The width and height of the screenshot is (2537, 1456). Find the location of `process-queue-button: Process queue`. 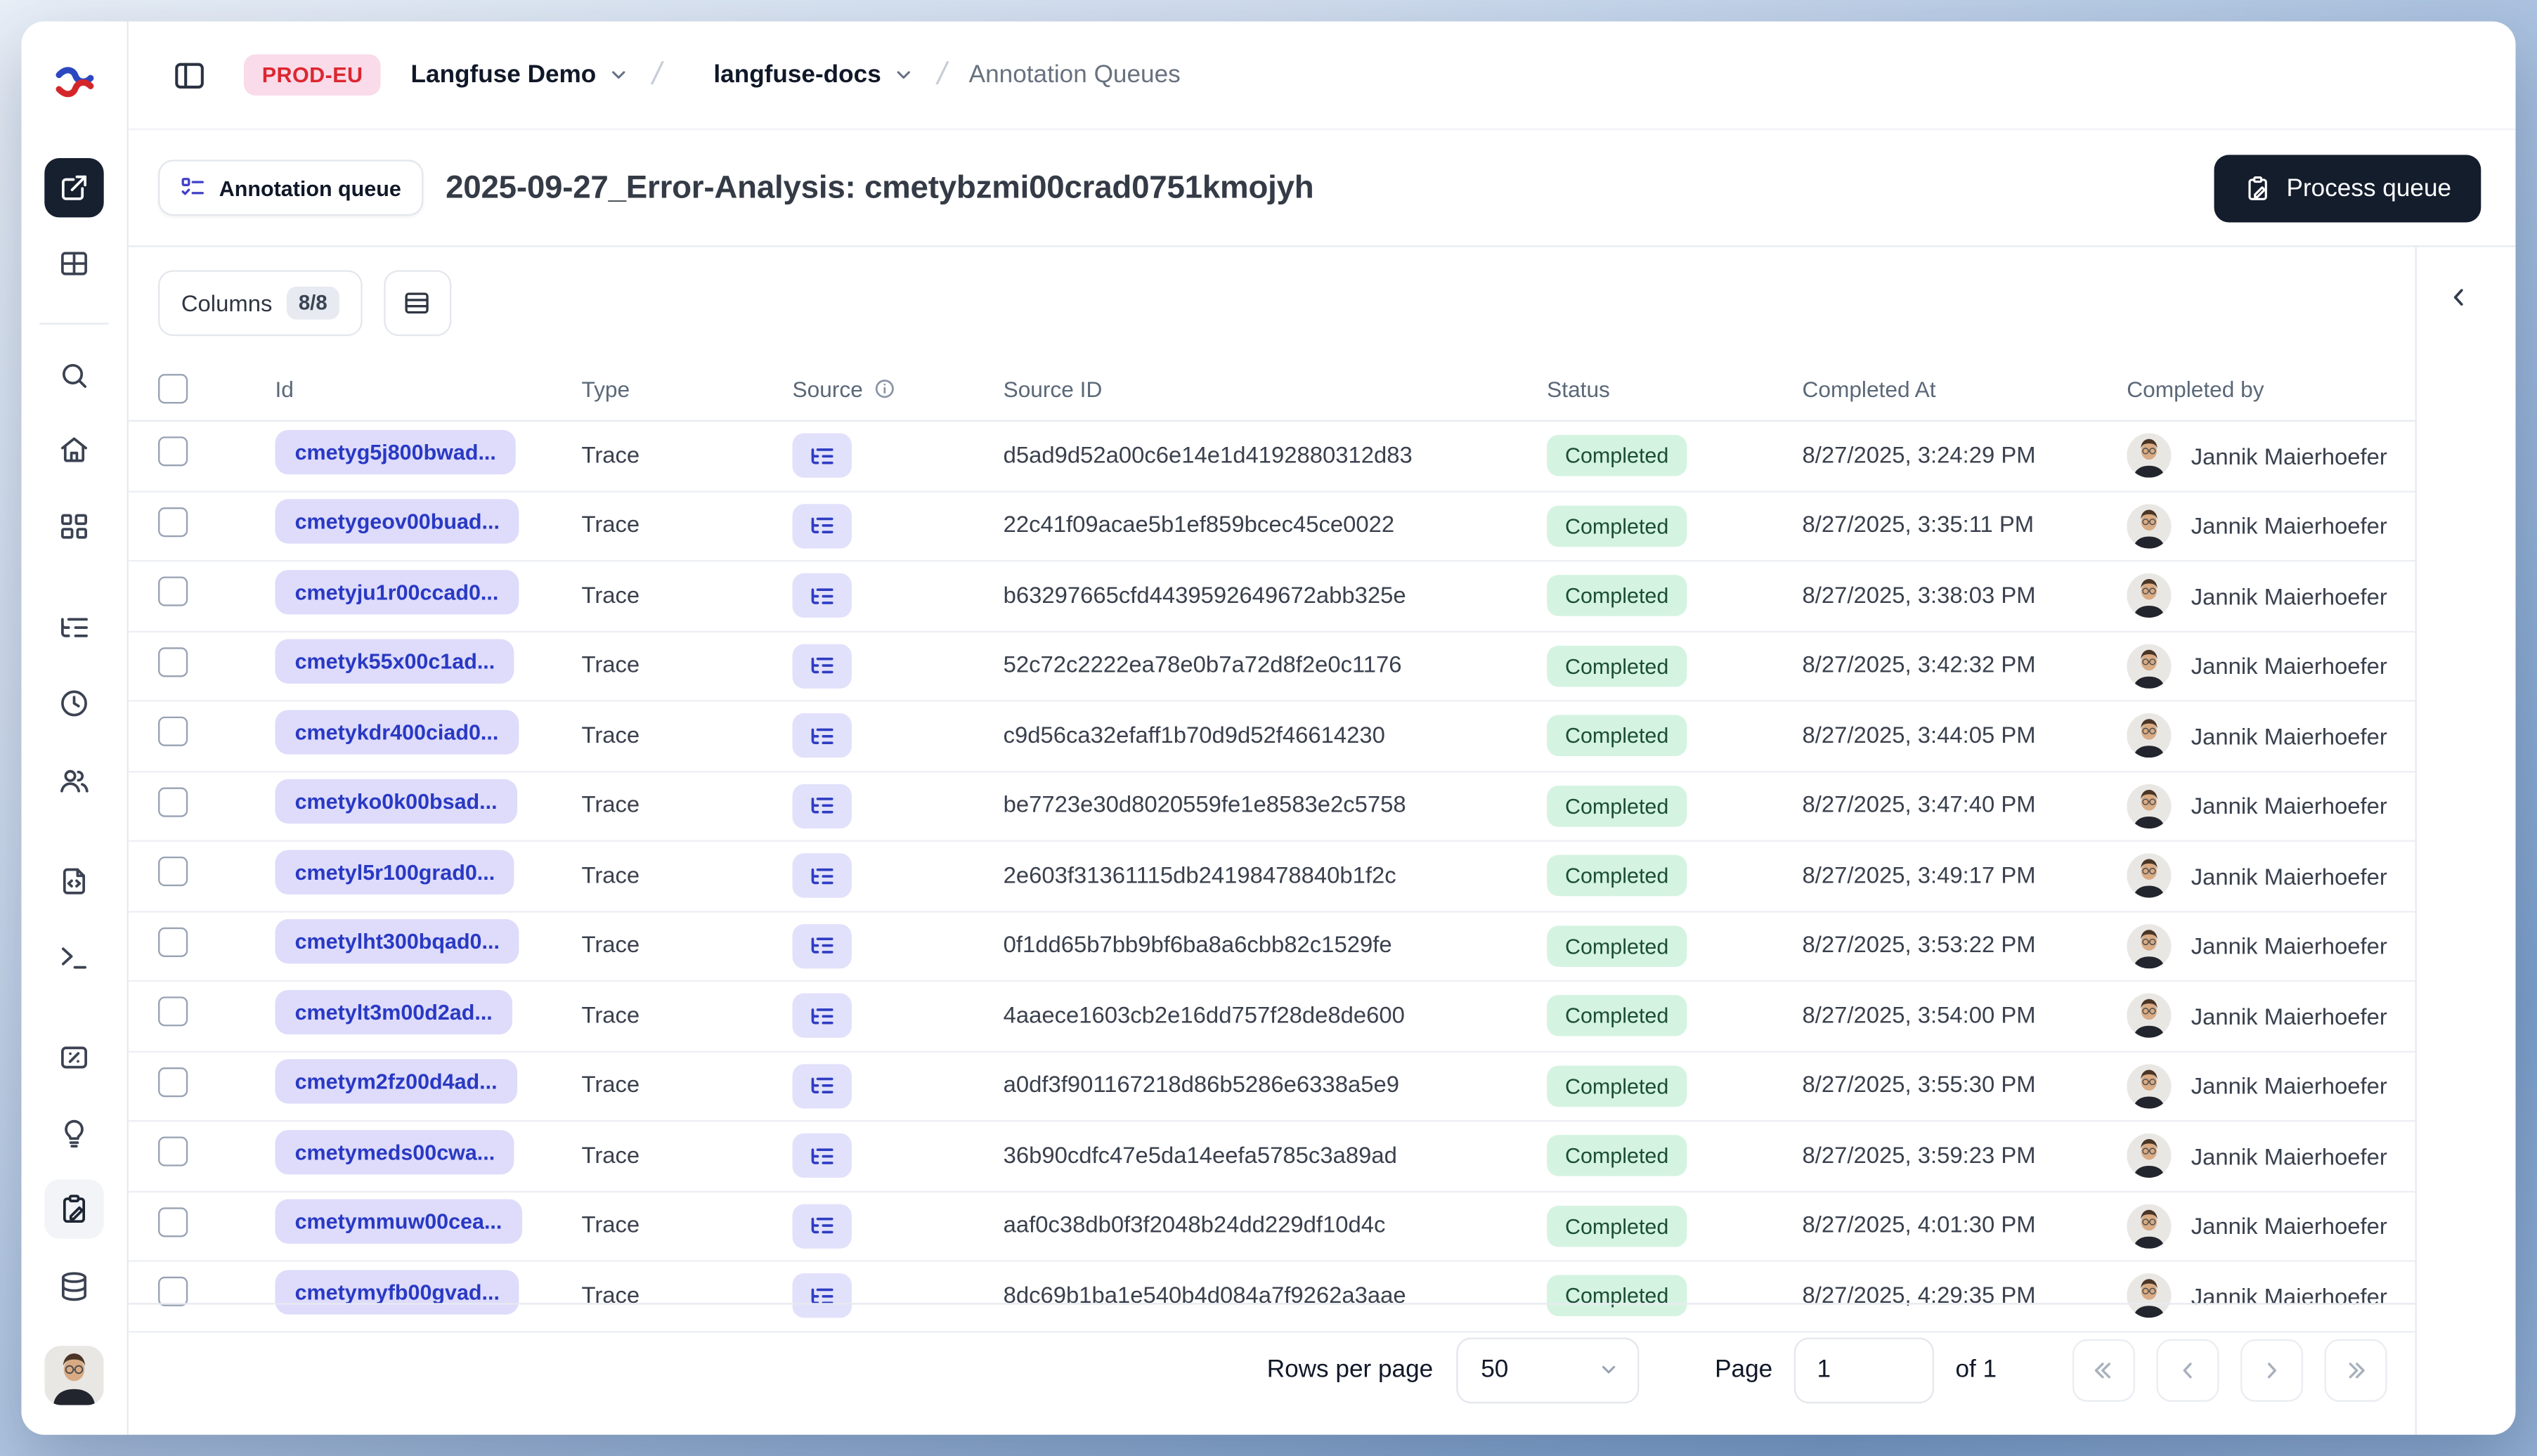

process-queue-button: Process queue is located at coordinates (2348, 188).